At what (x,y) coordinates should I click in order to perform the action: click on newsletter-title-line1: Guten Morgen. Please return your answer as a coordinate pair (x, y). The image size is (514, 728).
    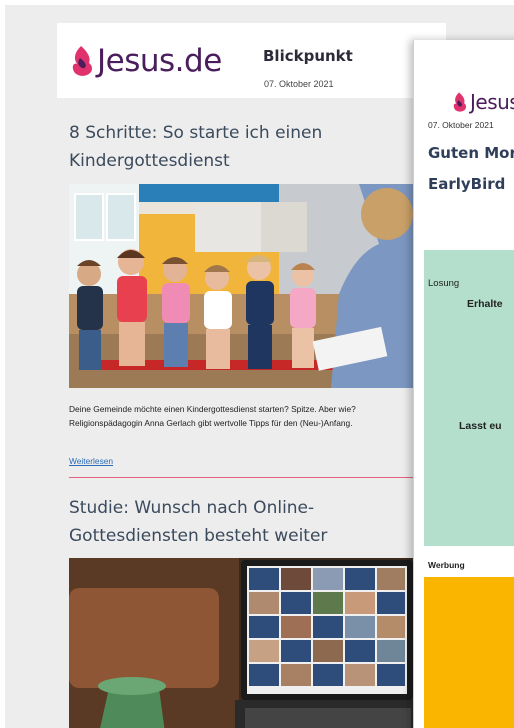
    Looking at the image, I should click on (471, 153).